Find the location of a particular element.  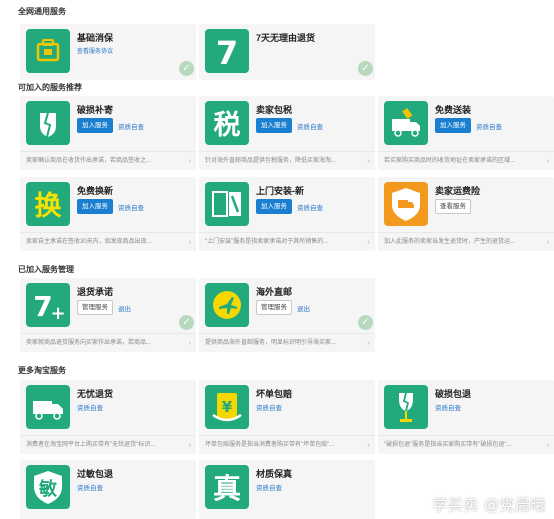

service-title: 过敏包退 is located at coordinates (95, 474).